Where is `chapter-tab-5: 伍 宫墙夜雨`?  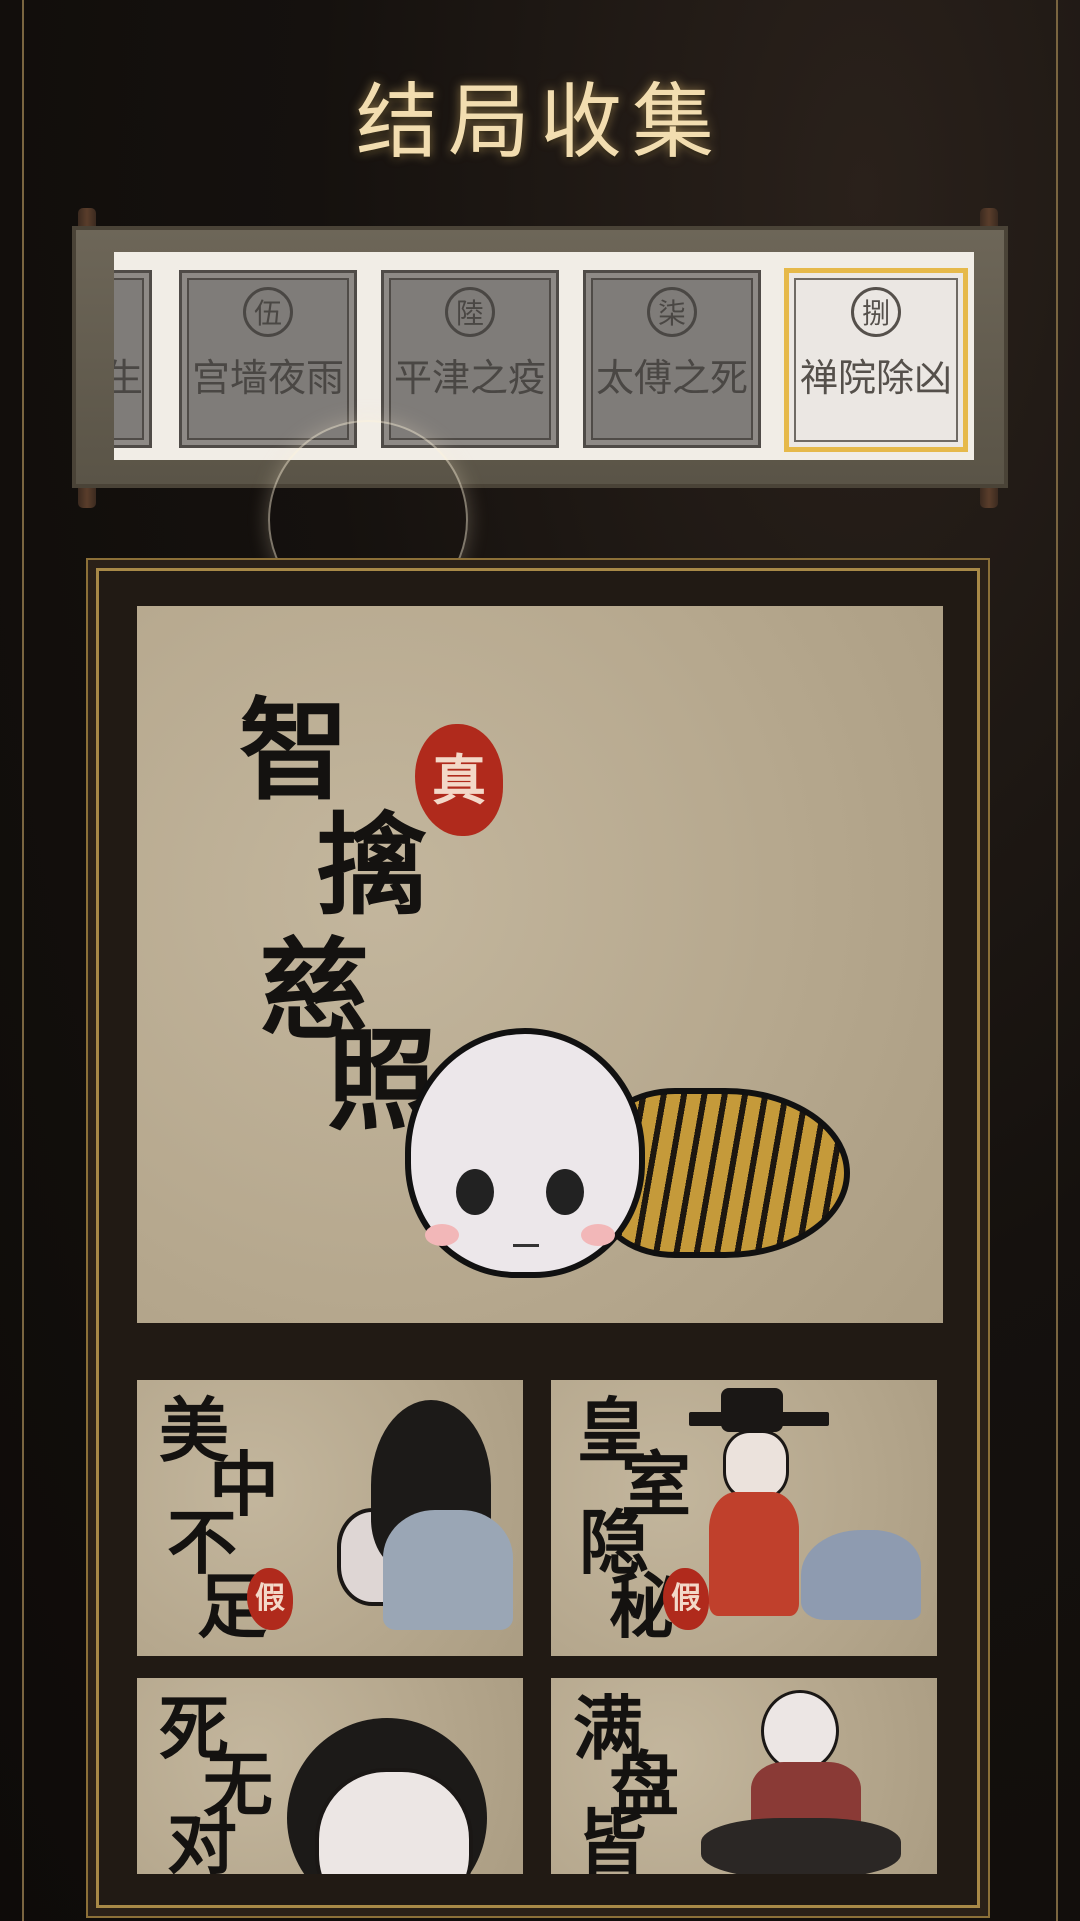 chapter-tab-5: 伍 宫墙夜雨 is located at coordinates (268, 359).